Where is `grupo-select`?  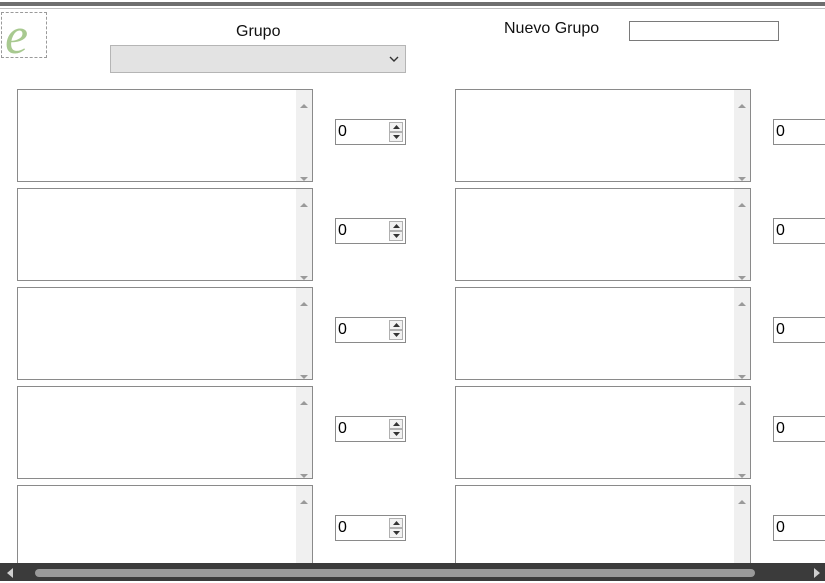
grupo-select is located at coordinates (258, 59).